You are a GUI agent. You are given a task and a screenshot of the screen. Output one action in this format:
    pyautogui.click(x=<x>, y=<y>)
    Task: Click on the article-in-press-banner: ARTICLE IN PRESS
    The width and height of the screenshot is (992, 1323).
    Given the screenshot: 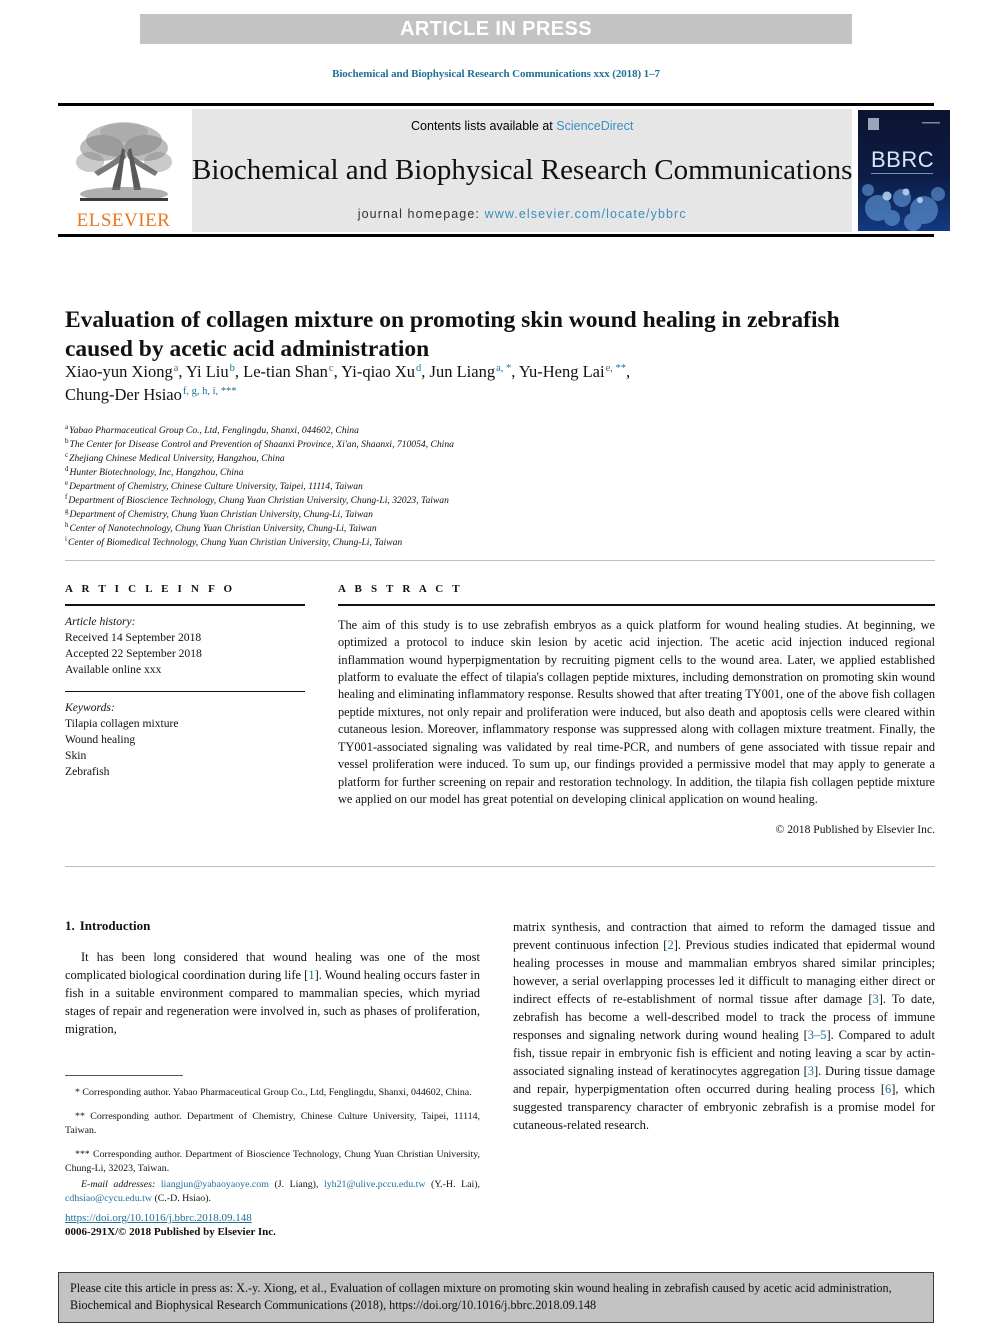 What is the action you would take?
    pyautogui.click(x=496, y=29)
    